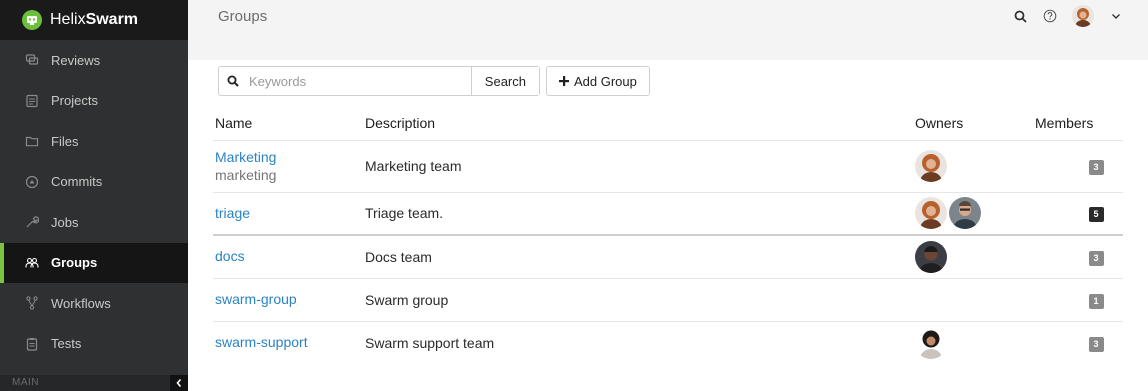 This screenshot has height=391, width=1148. Describe the element at coordinates (233, 81) in the screenshot. I see `search-field-icon` at that location.